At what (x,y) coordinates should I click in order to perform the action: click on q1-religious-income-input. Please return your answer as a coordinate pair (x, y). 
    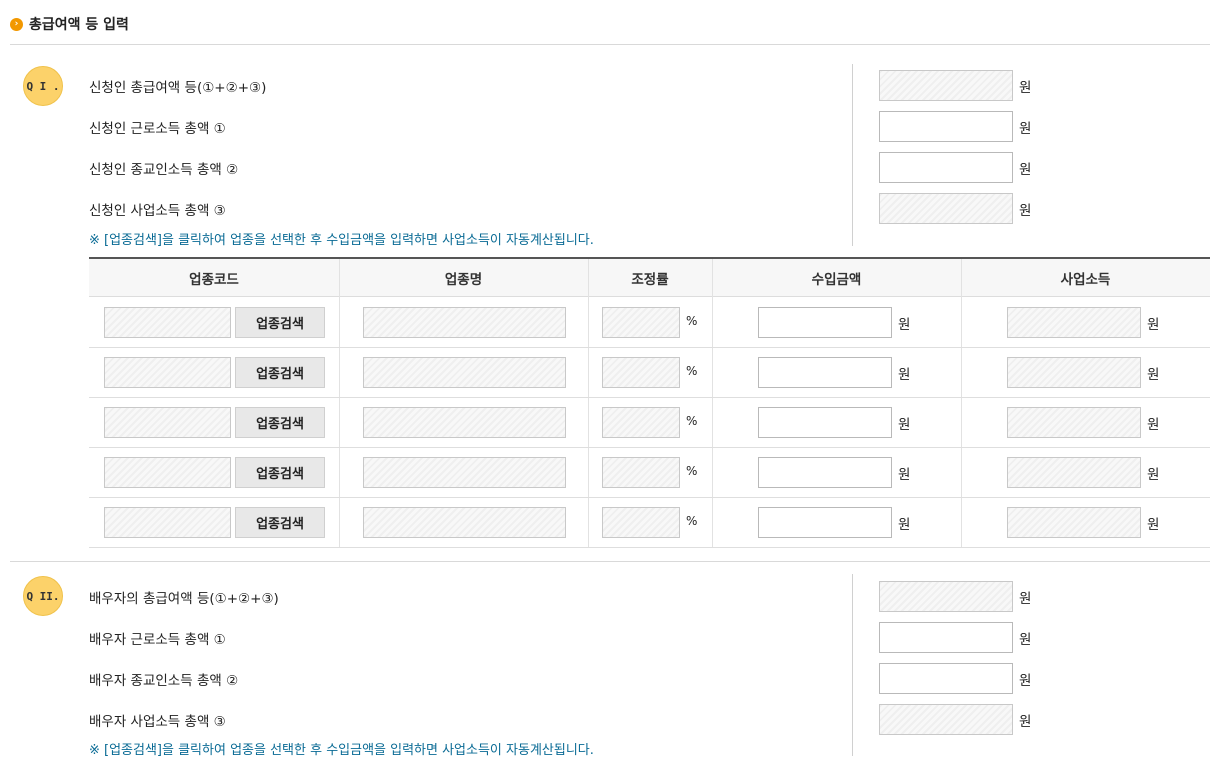
    Looking at the image, I should click on (946, 167).